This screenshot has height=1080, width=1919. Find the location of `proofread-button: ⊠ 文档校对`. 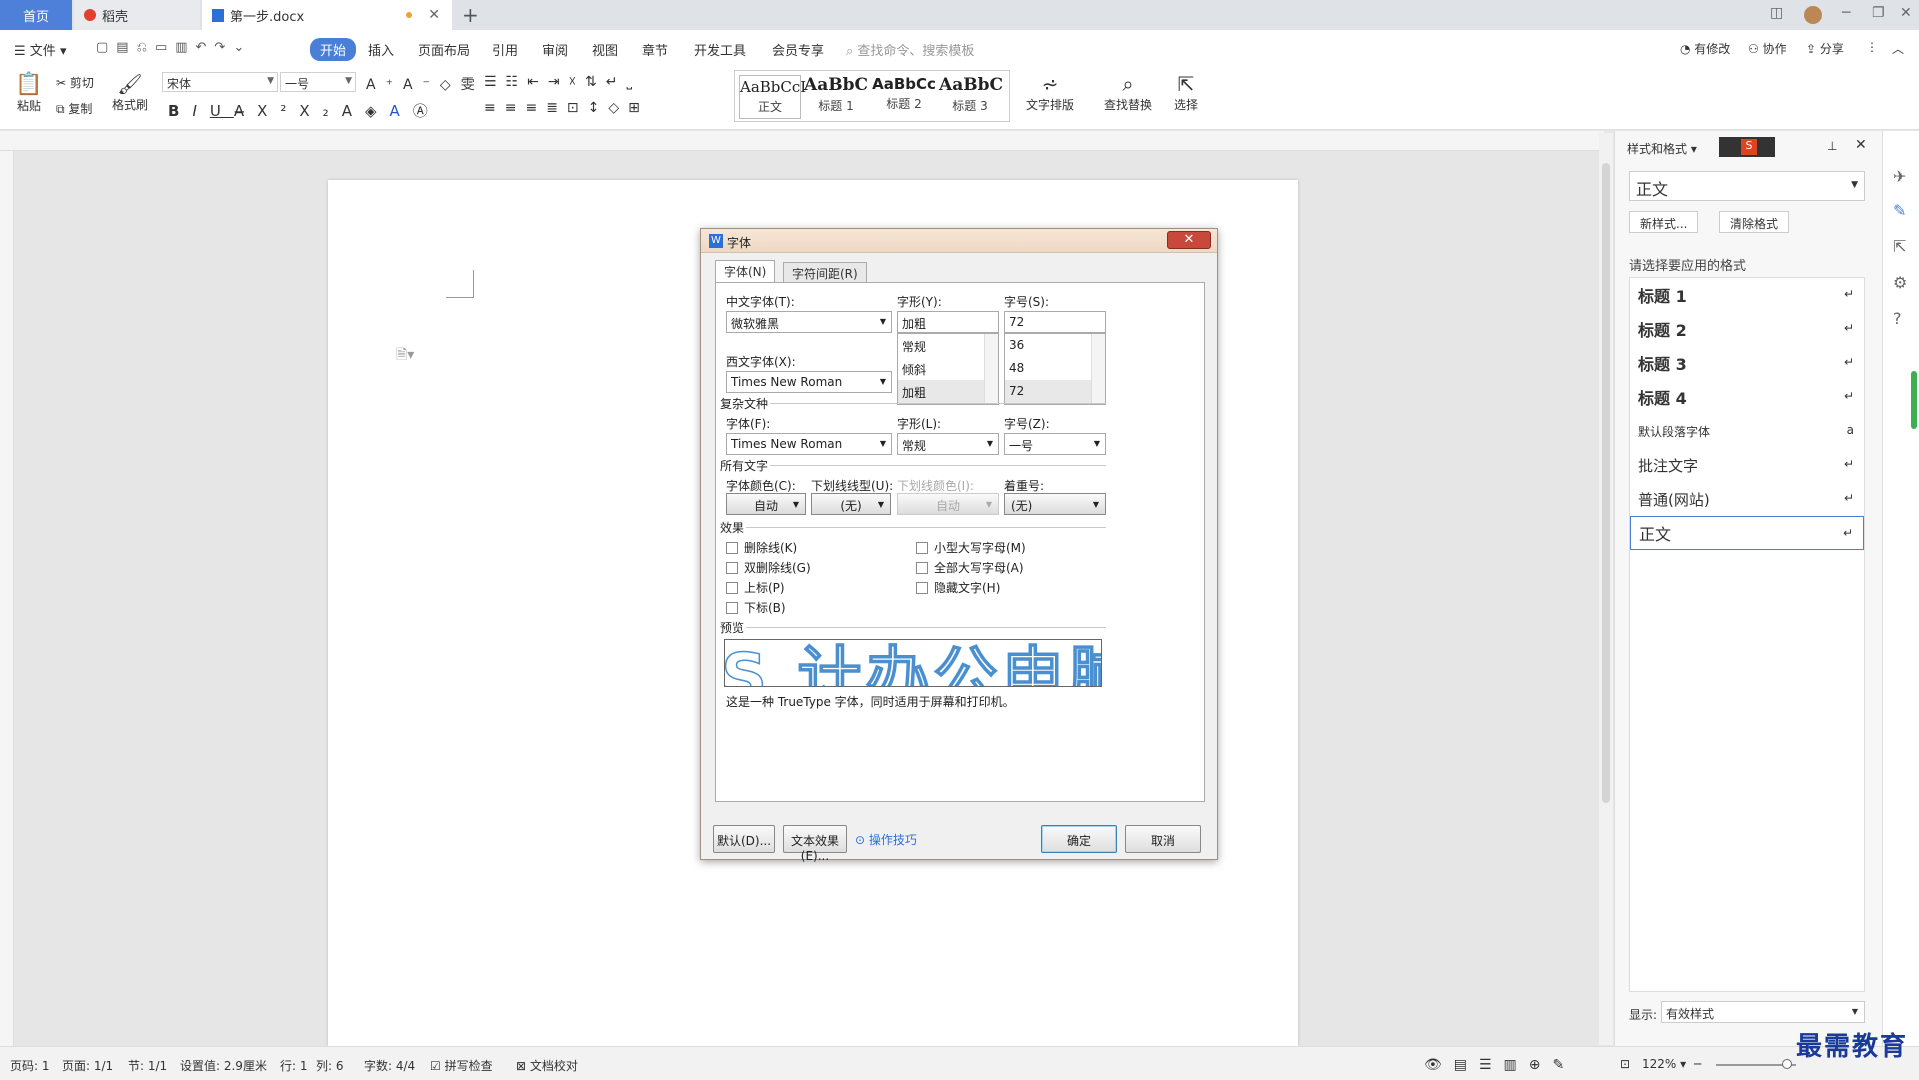

proofread-button: ⊠ 文档校对 is located at coordinates (547, 1065).